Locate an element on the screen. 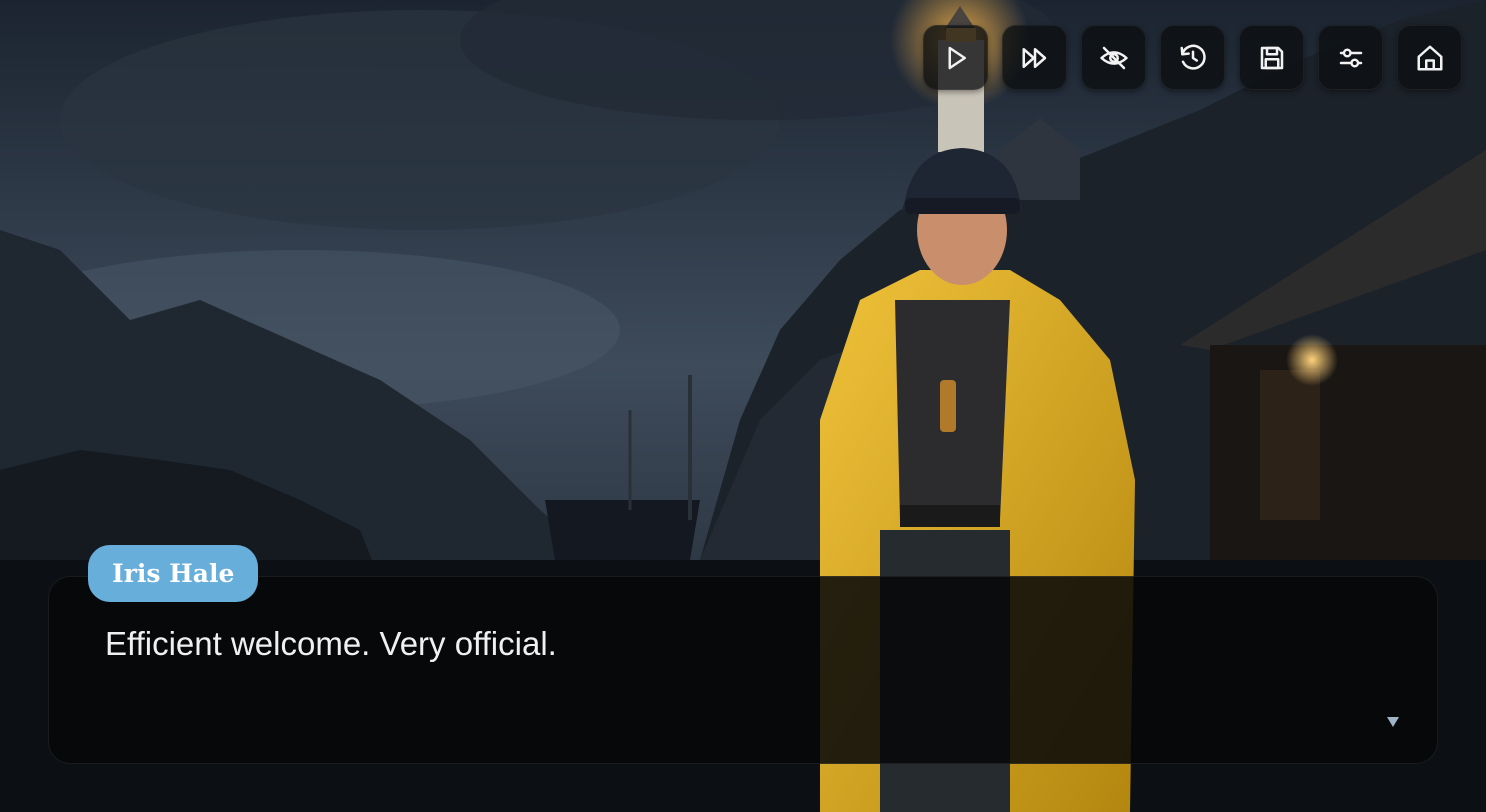  history-button is located at coordinates (1192, 57).